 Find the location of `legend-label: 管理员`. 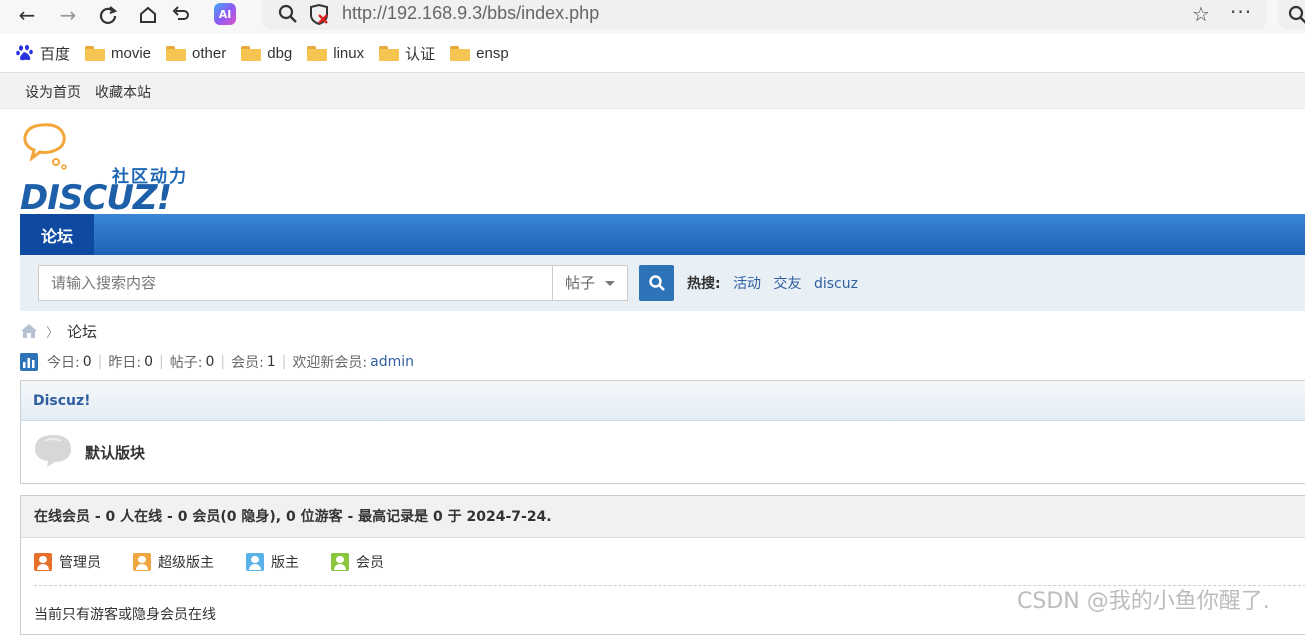

legend-label: 管理员 is located at coordinates (80, 562).